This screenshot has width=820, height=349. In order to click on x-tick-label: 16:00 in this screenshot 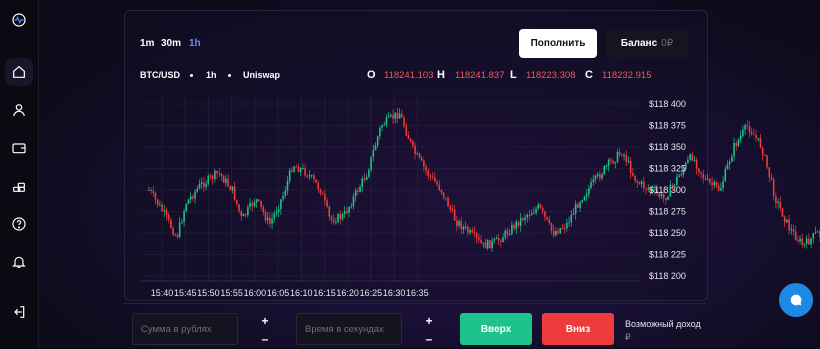, I will do `click(255, 293)`.